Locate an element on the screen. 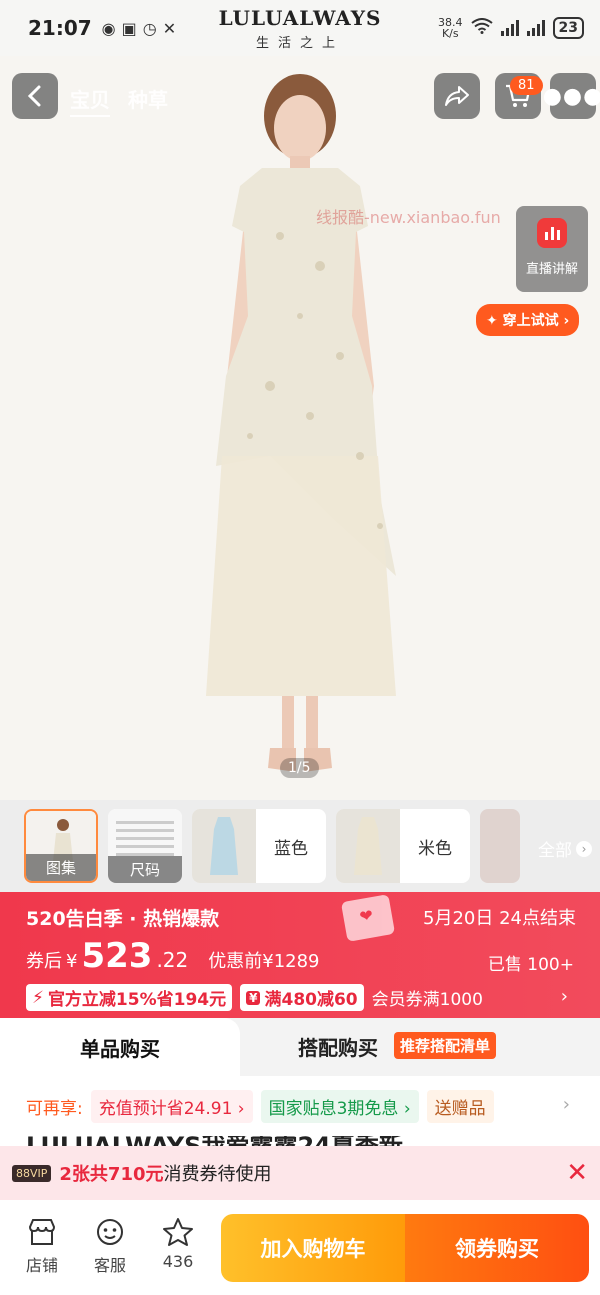 Image resolution: width=600 pixels, height=1295 pixels. more-button: ●●● is located at coordinates (571, 96).